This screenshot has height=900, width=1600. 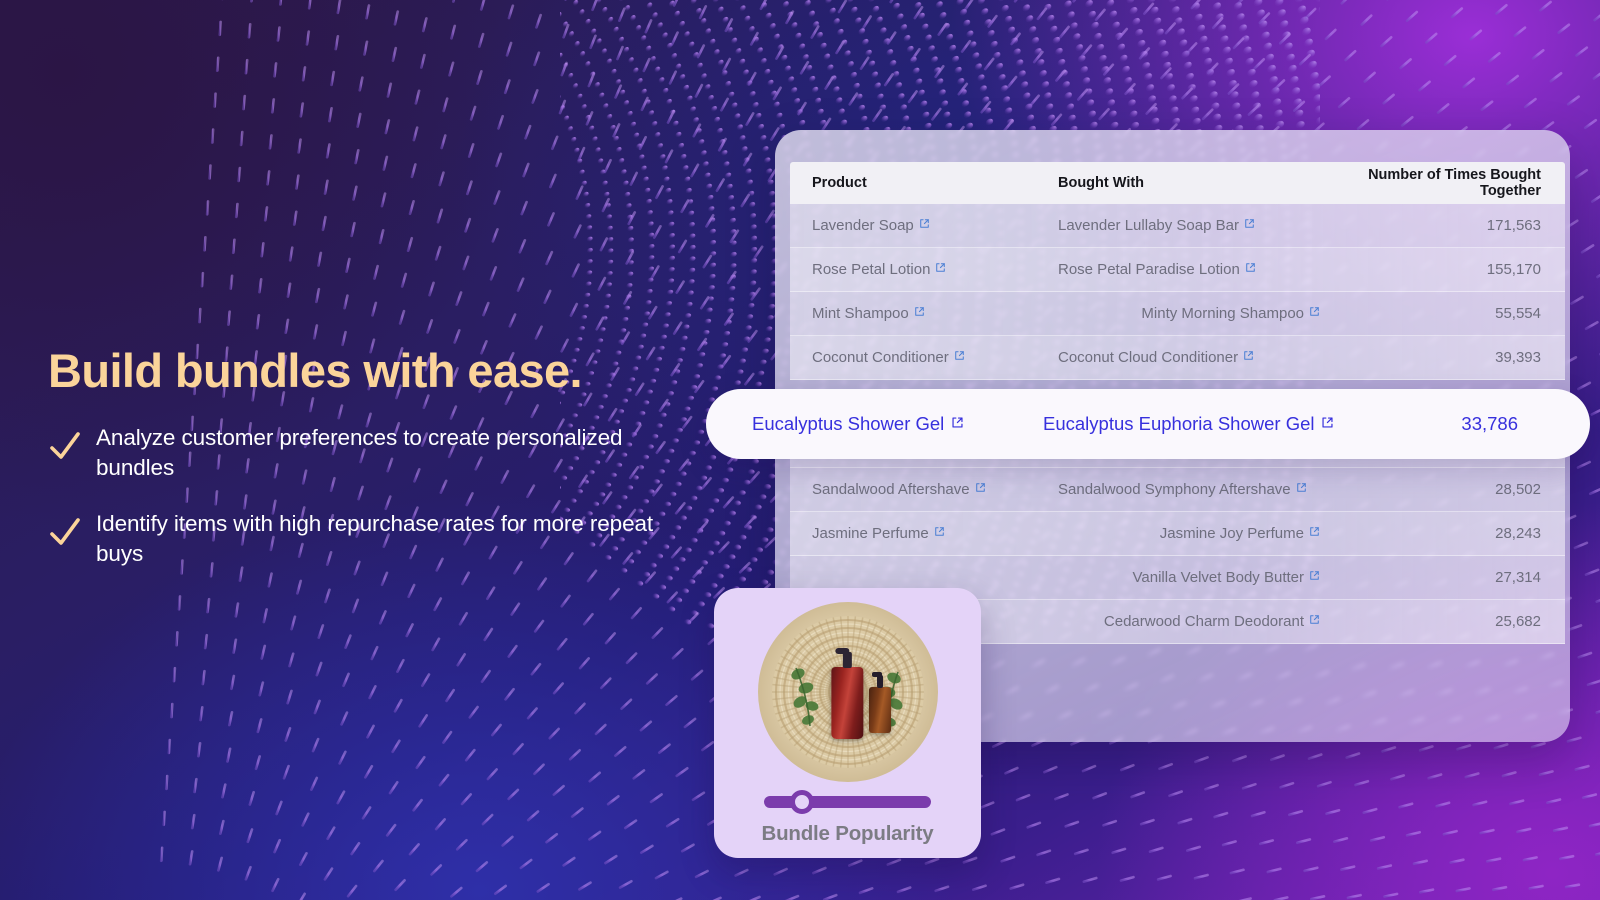 I want to click on highlighted-product-label: Eucalyptus Shower Gel, so click(x=848, y=423).